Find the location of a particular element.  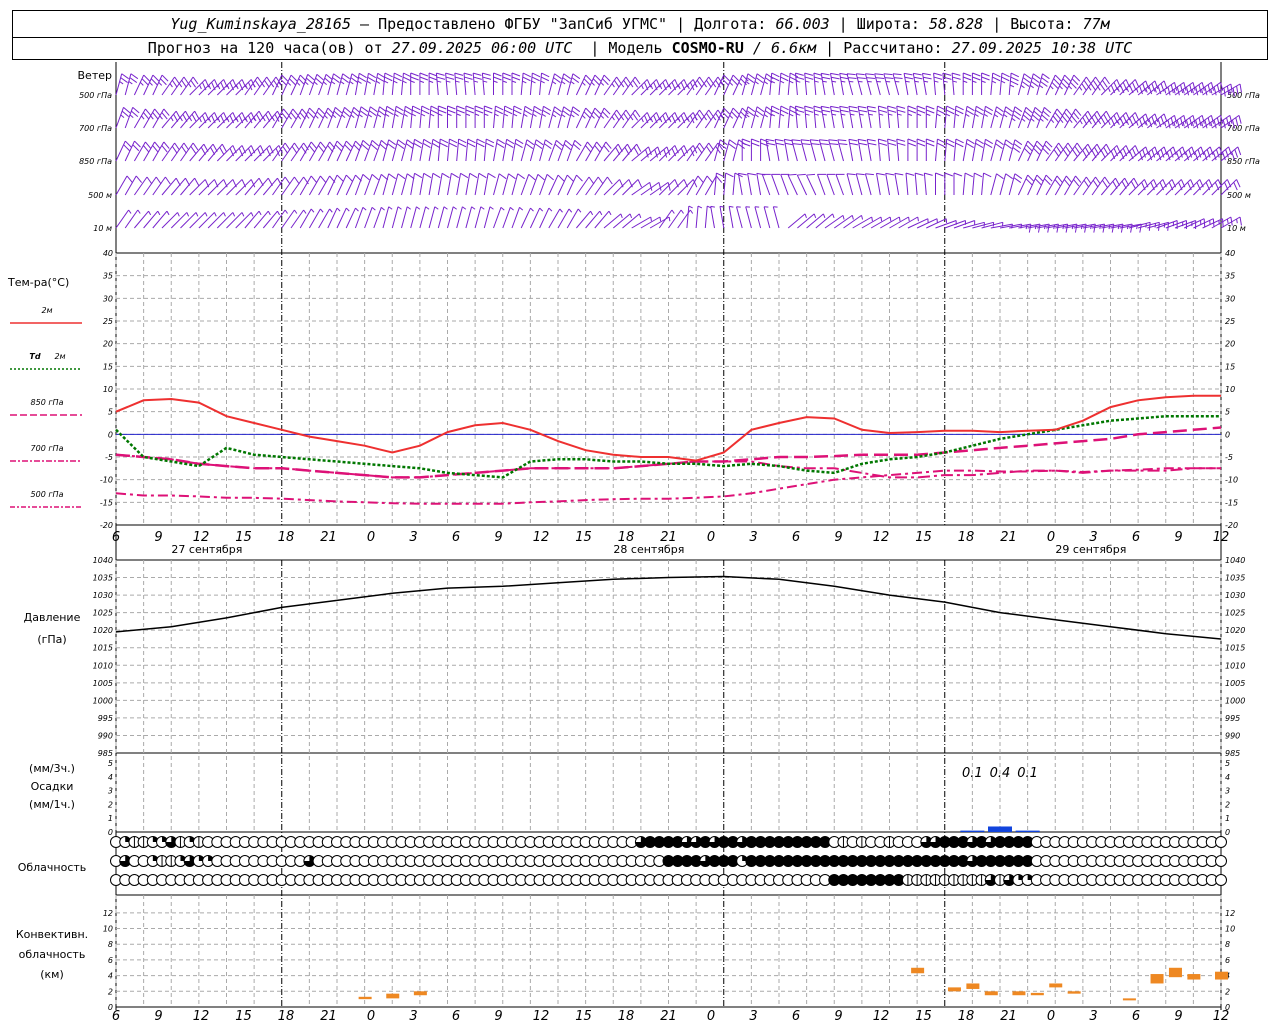

x-tick-label-top: 12 is located at coordinates (1221, 537).